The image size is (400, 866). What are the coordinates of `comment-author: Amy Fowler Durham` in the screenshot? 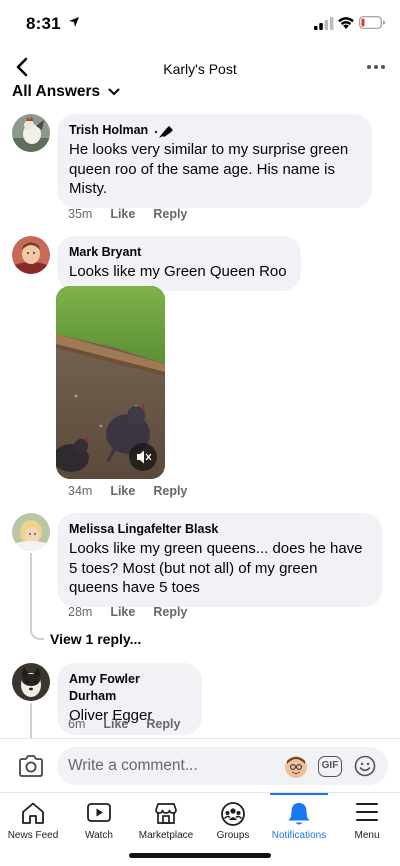 It's located at (129, 688).